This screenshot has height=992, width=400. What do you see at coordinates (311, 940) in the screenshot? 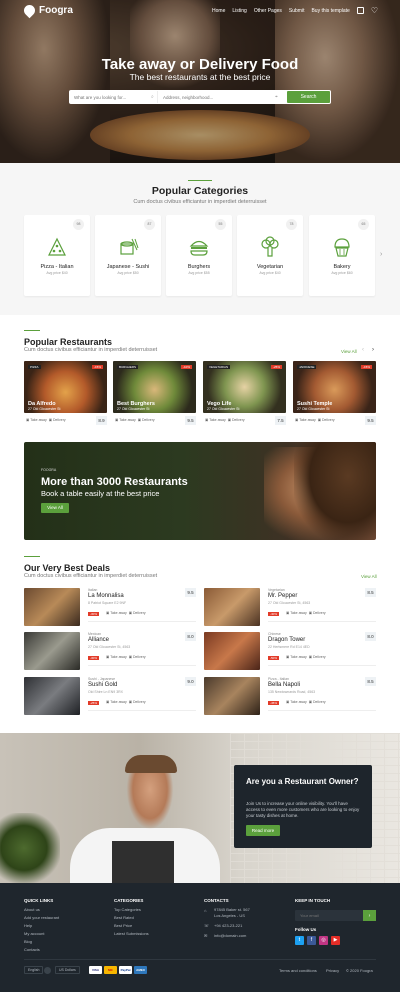
I see `facebook-icon: f` at bounding box center [311, 940].